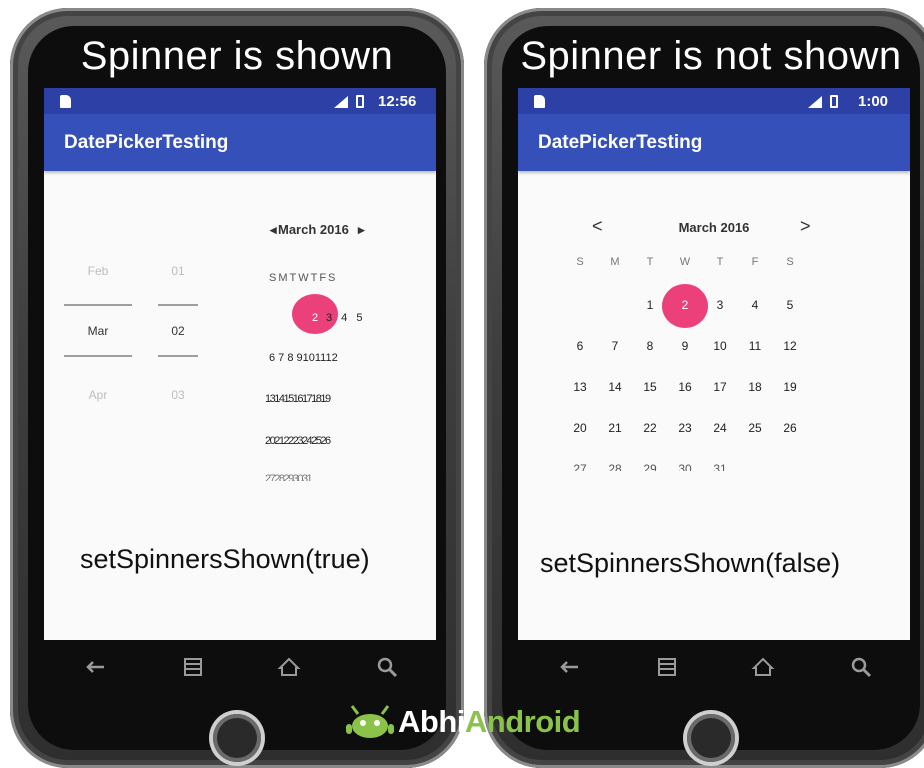 The width and height of the screenshot is (924, 768). Describe the element at coordinates (720, 428) in the screenshot. I see `calendar-day: 24` at that location.